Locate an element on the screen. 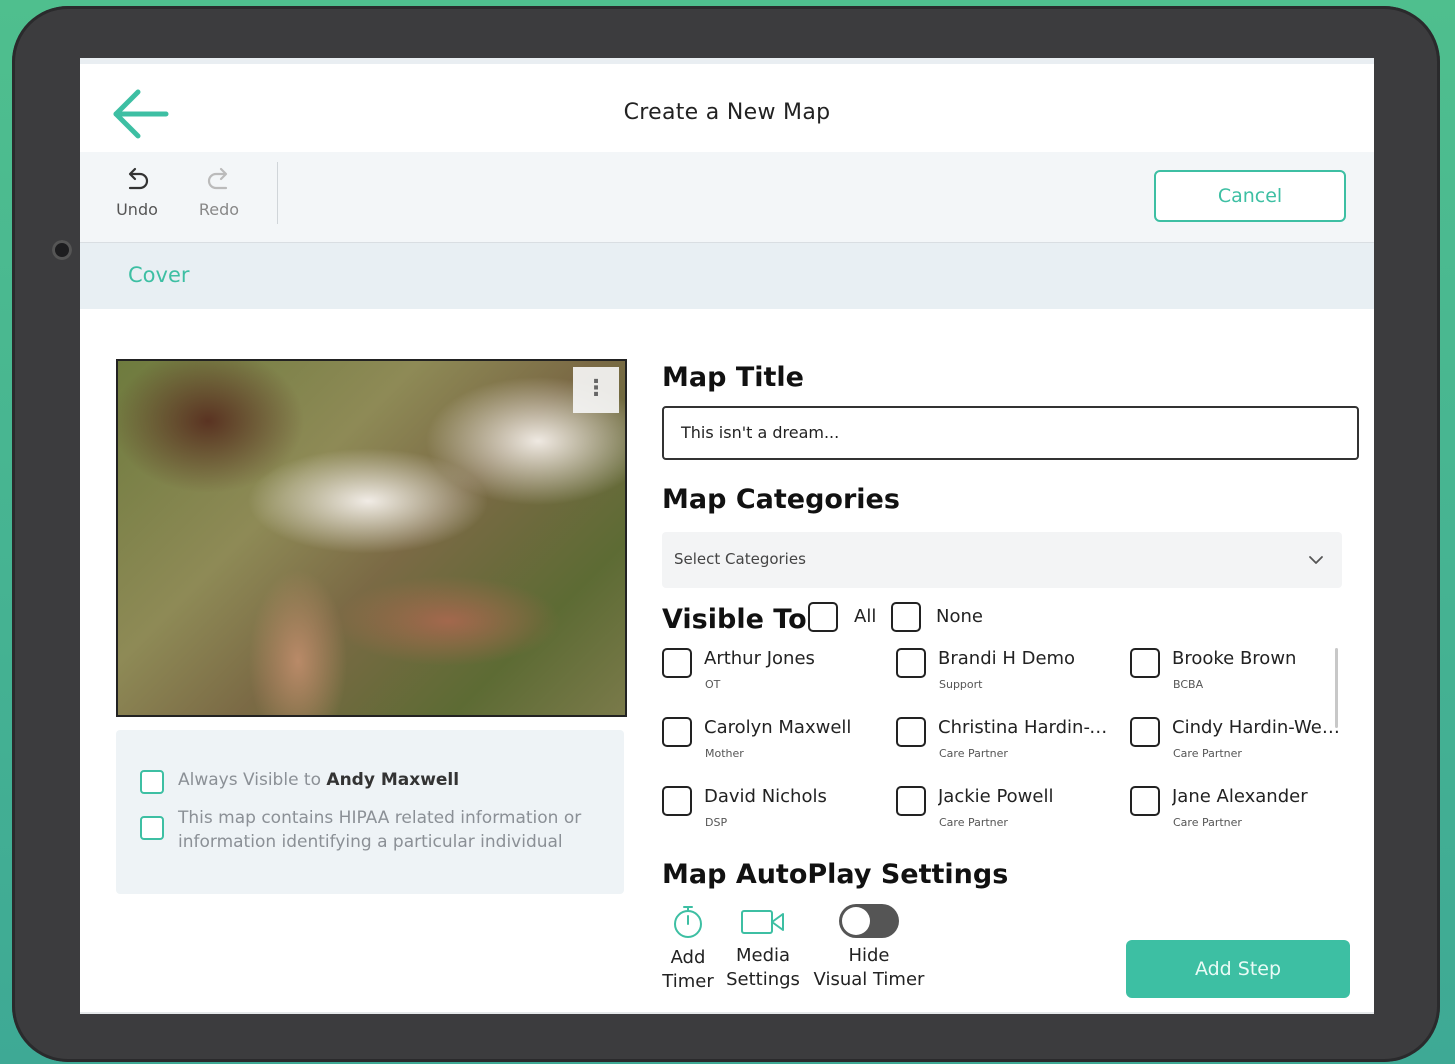 This screenshot has height=1064, width=1455. person-name: Carolyn Maxwell is located at coordinates (778, 727).